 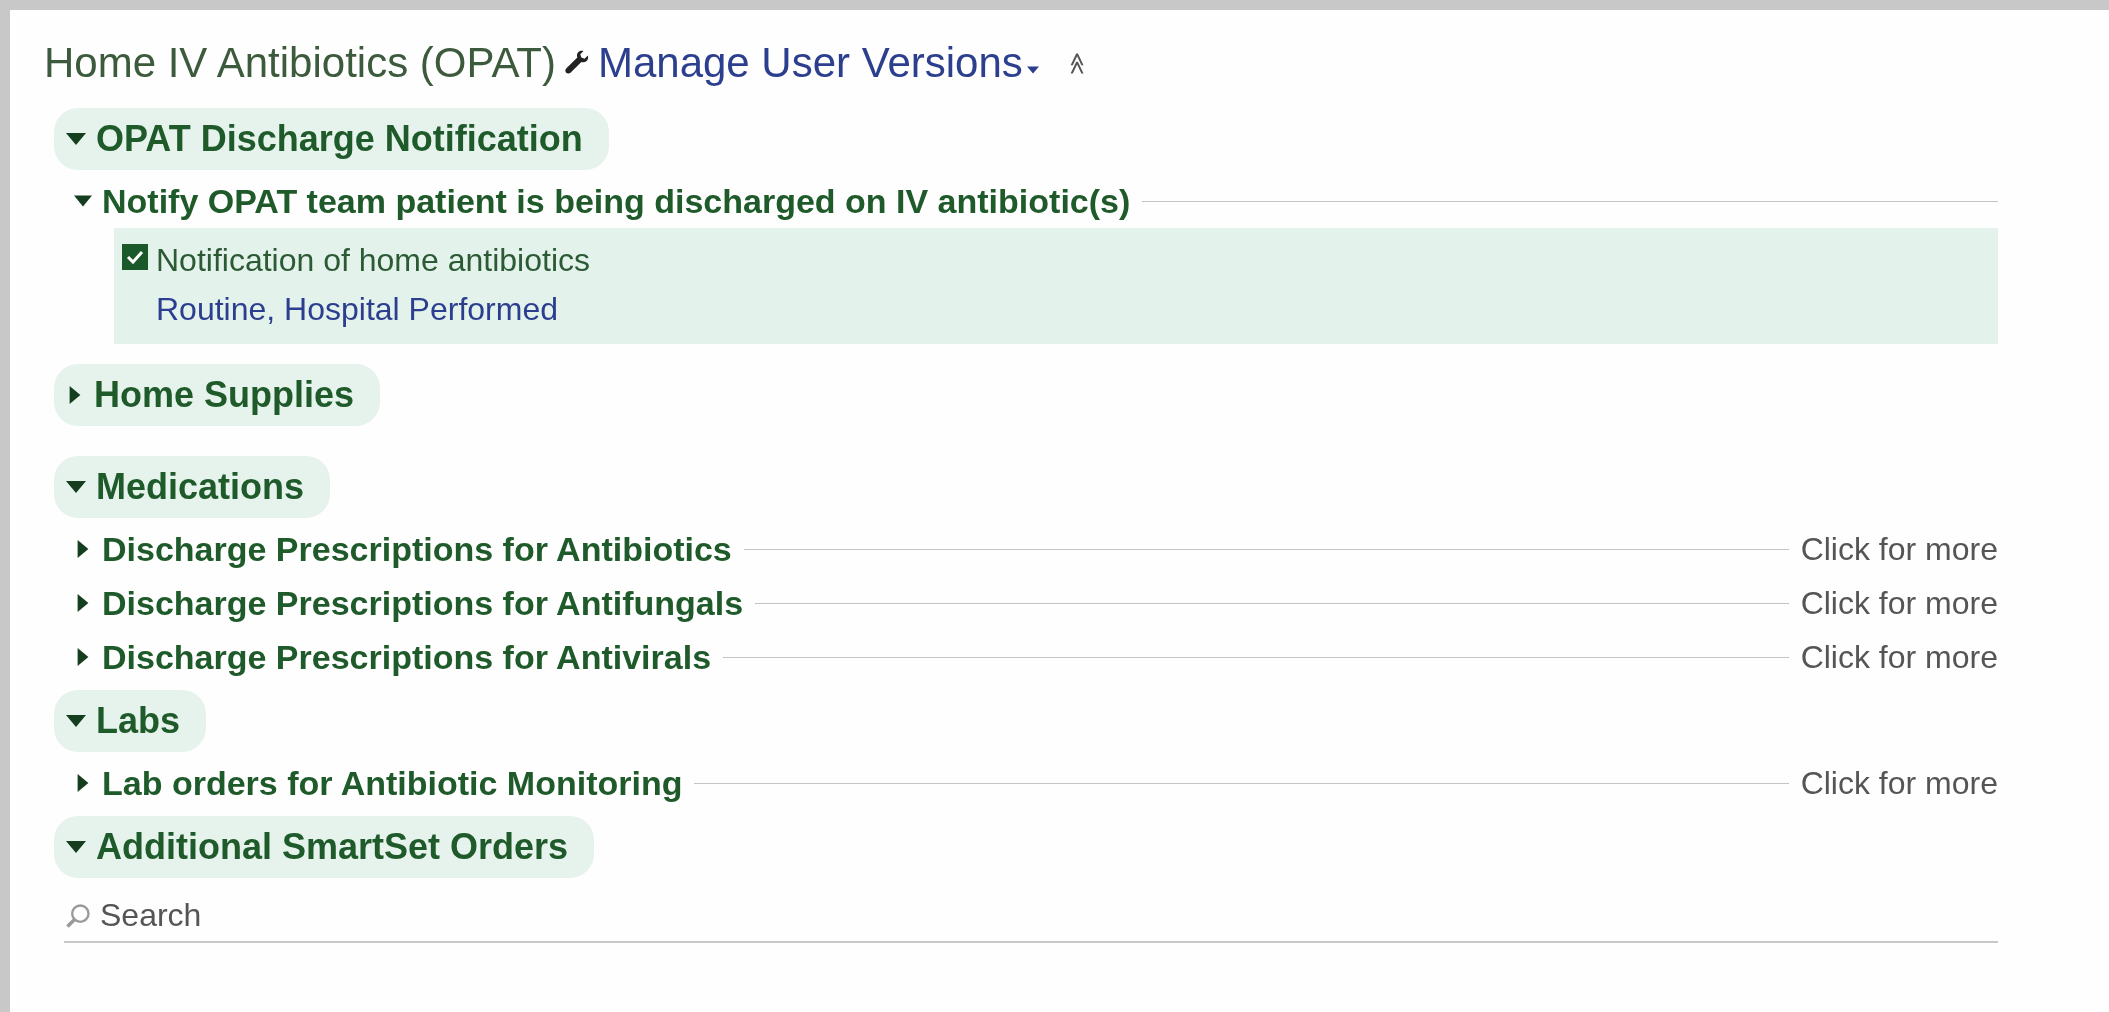 What do you see at coordinates (576, 63) in the screenshot?
I see `wrench-icon` at bounding box center [576, 63].